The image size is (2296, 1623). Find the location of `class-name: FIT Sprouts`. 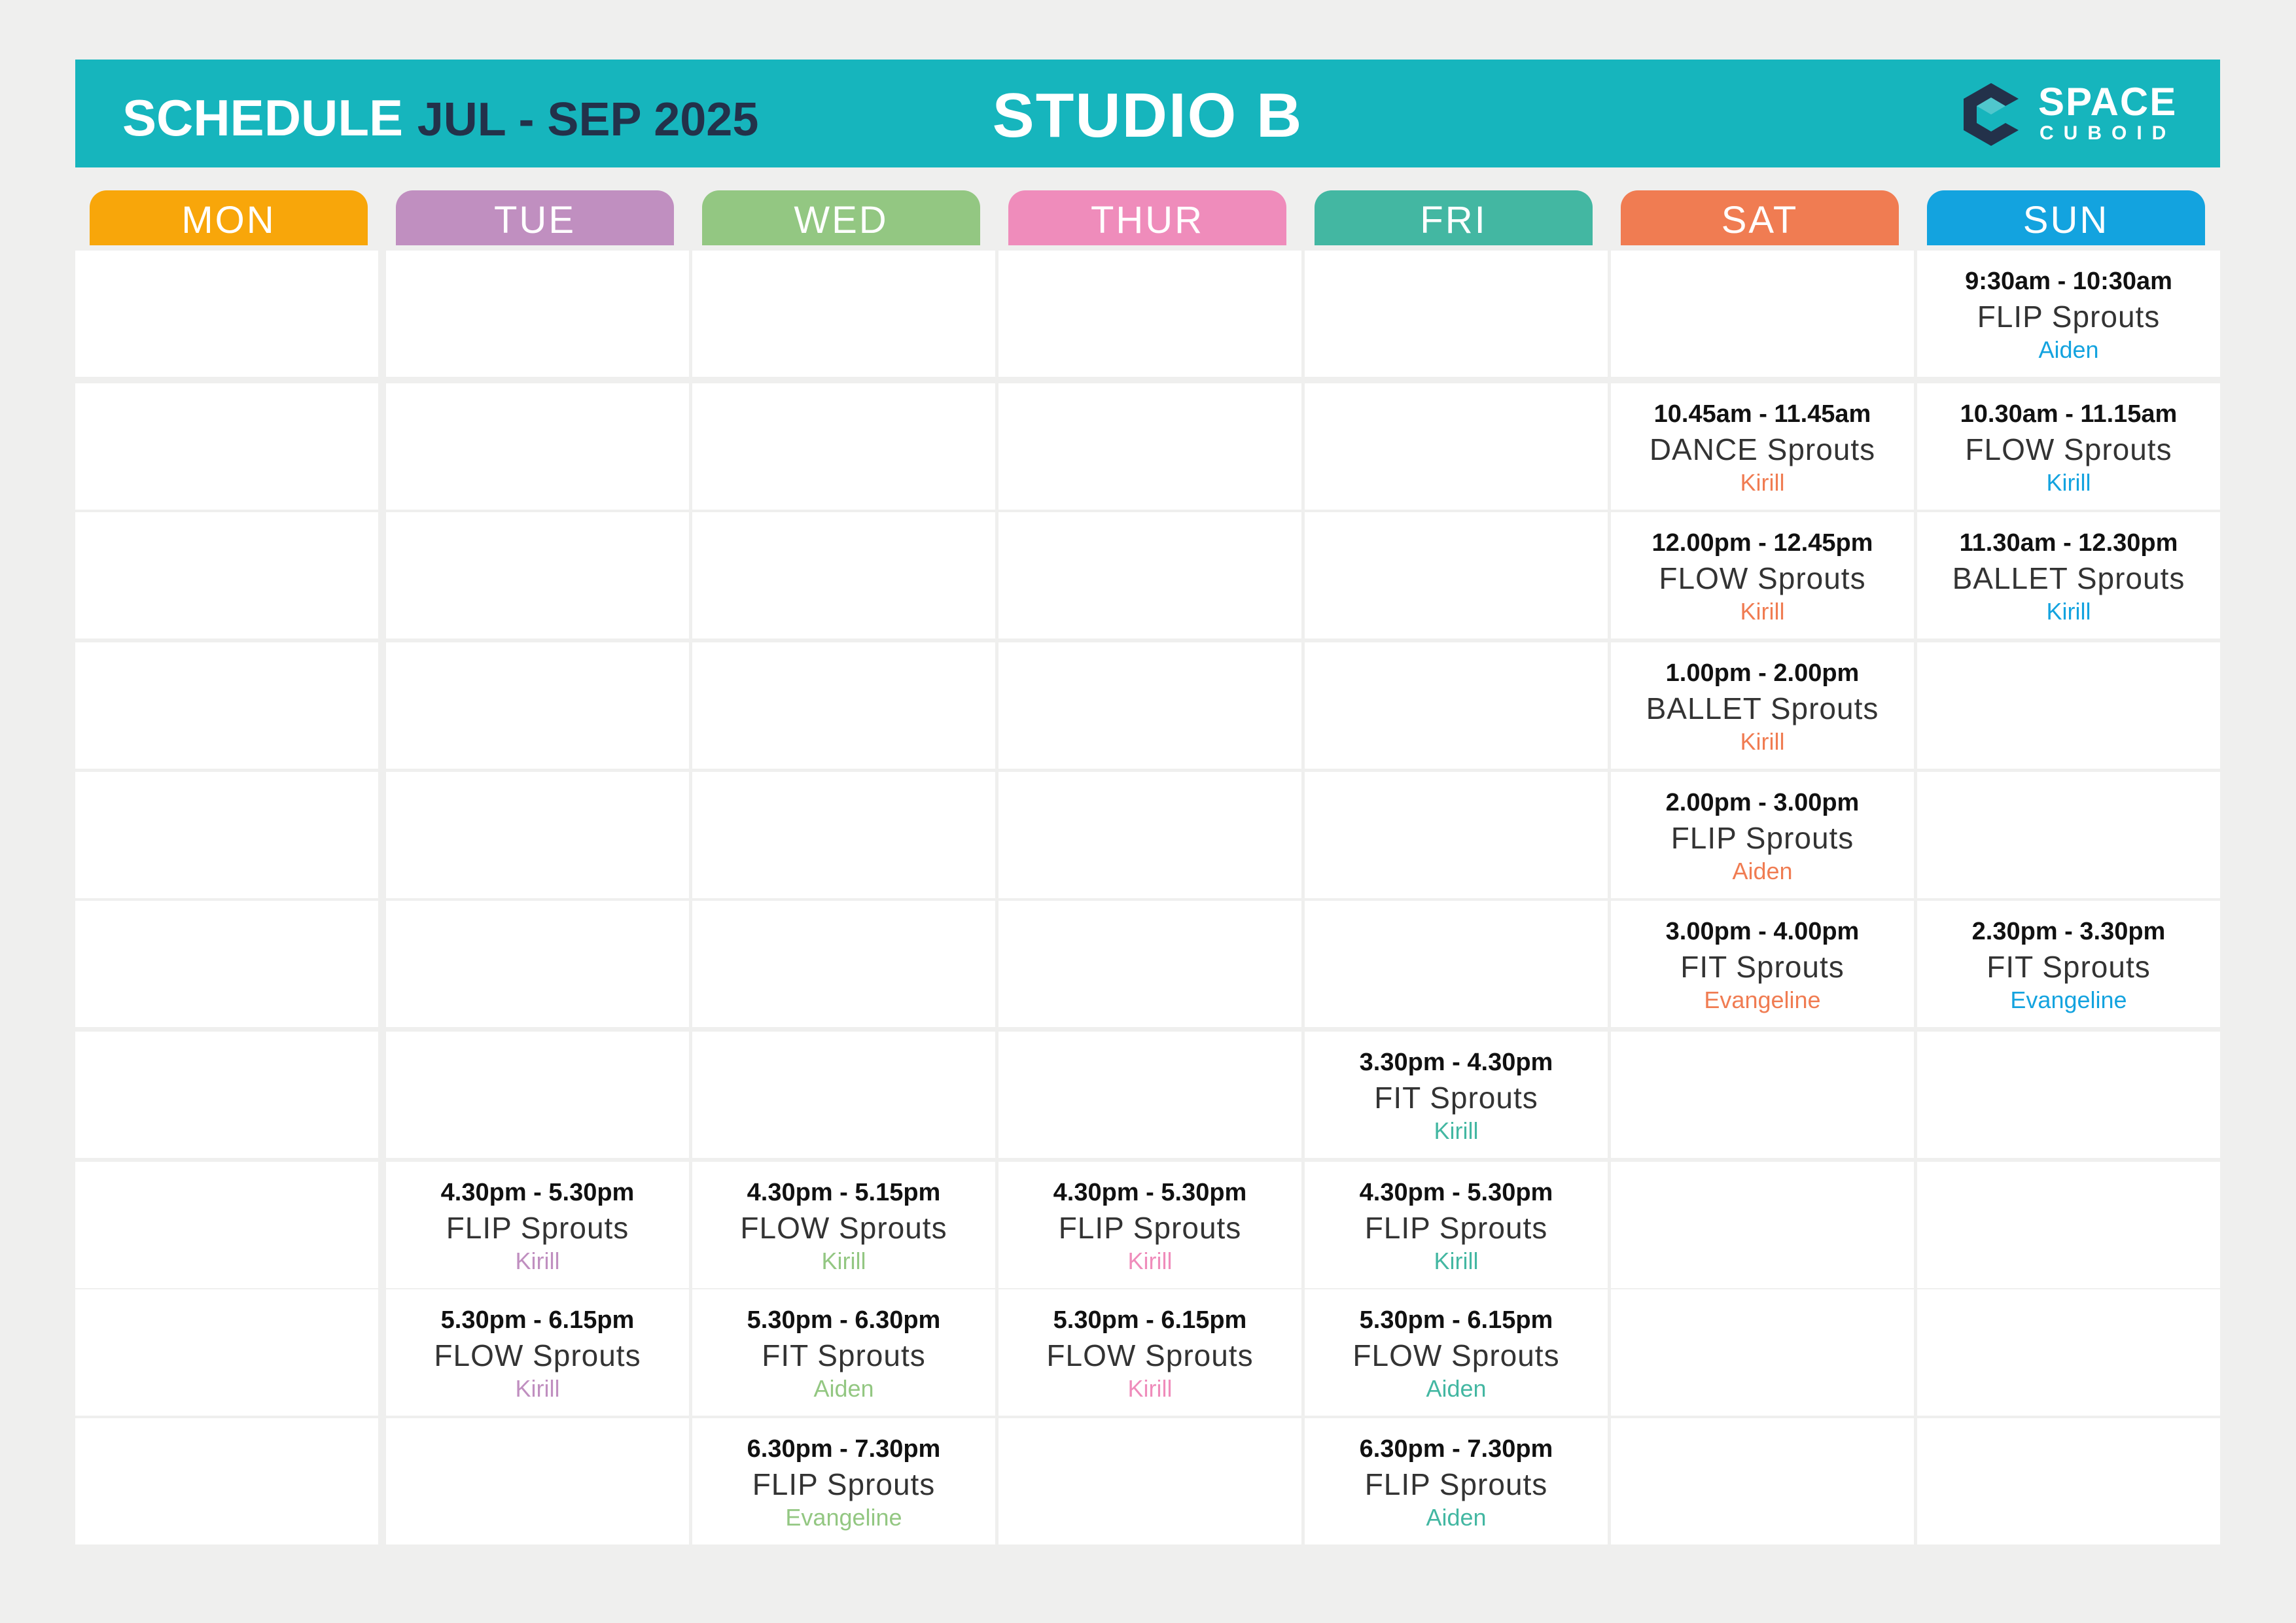

class-name: FIT Sprouts is located at coordinates (2069, 967).